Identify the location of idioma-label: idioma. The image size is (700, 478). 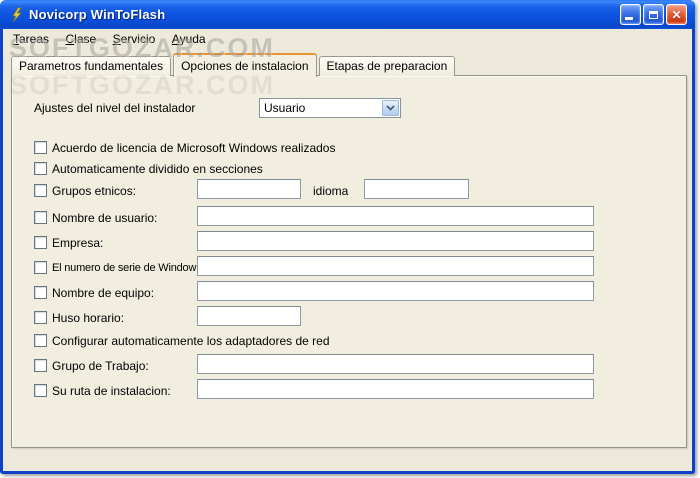
(331, 191).